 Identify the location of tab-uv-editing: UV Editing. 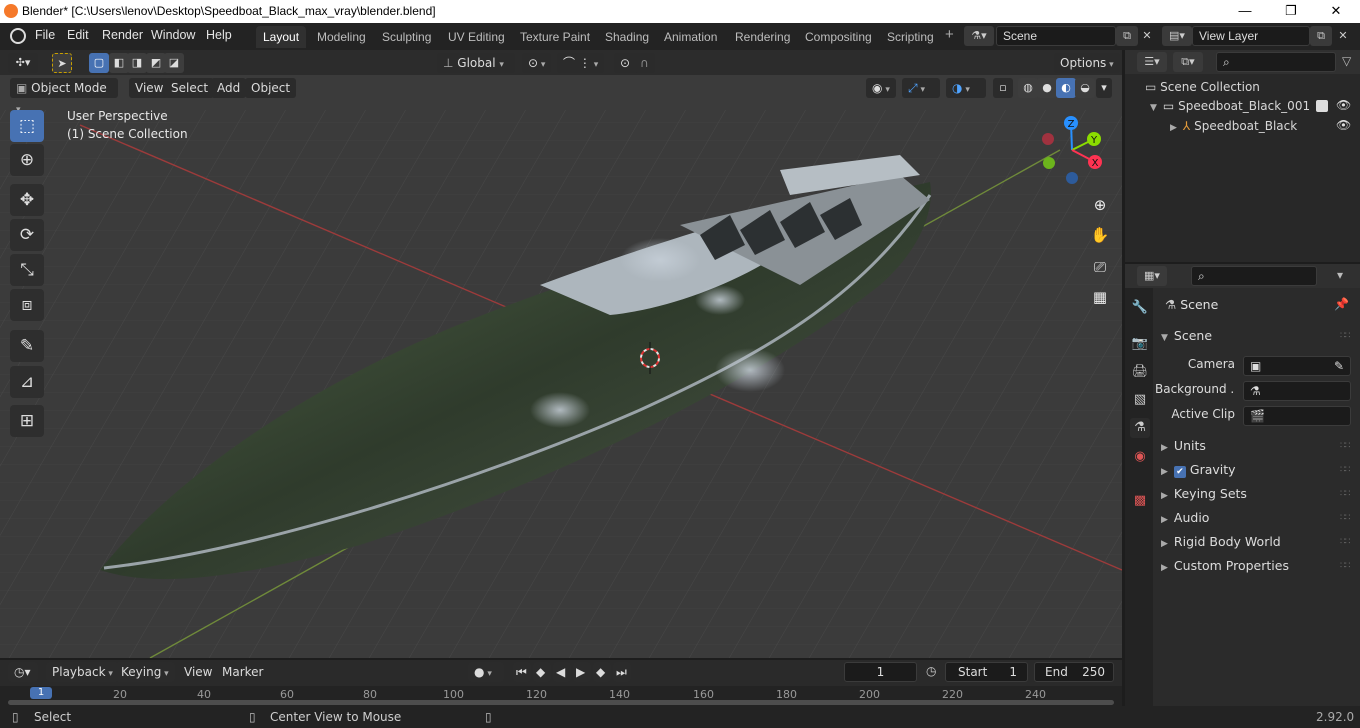
(476, 37).